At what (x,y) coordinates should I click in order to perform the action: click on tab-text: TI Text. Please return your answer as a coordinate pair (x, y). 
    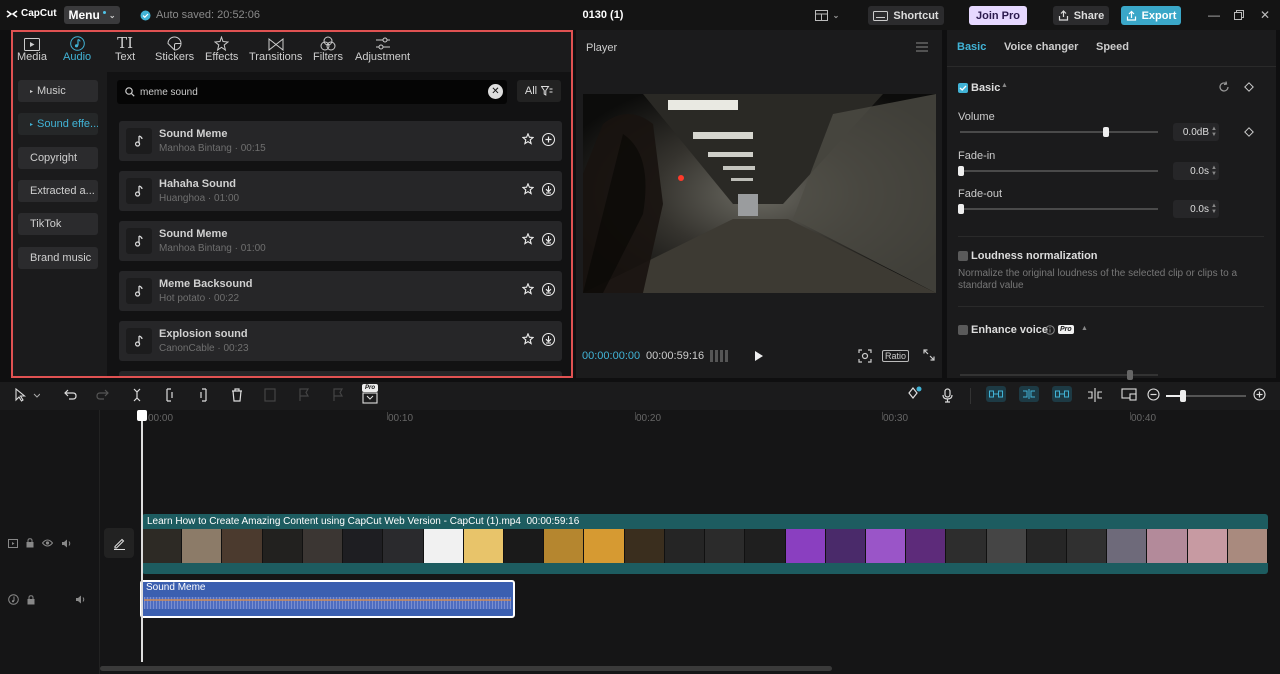
    Looking at the image, I should click on (125, 49).